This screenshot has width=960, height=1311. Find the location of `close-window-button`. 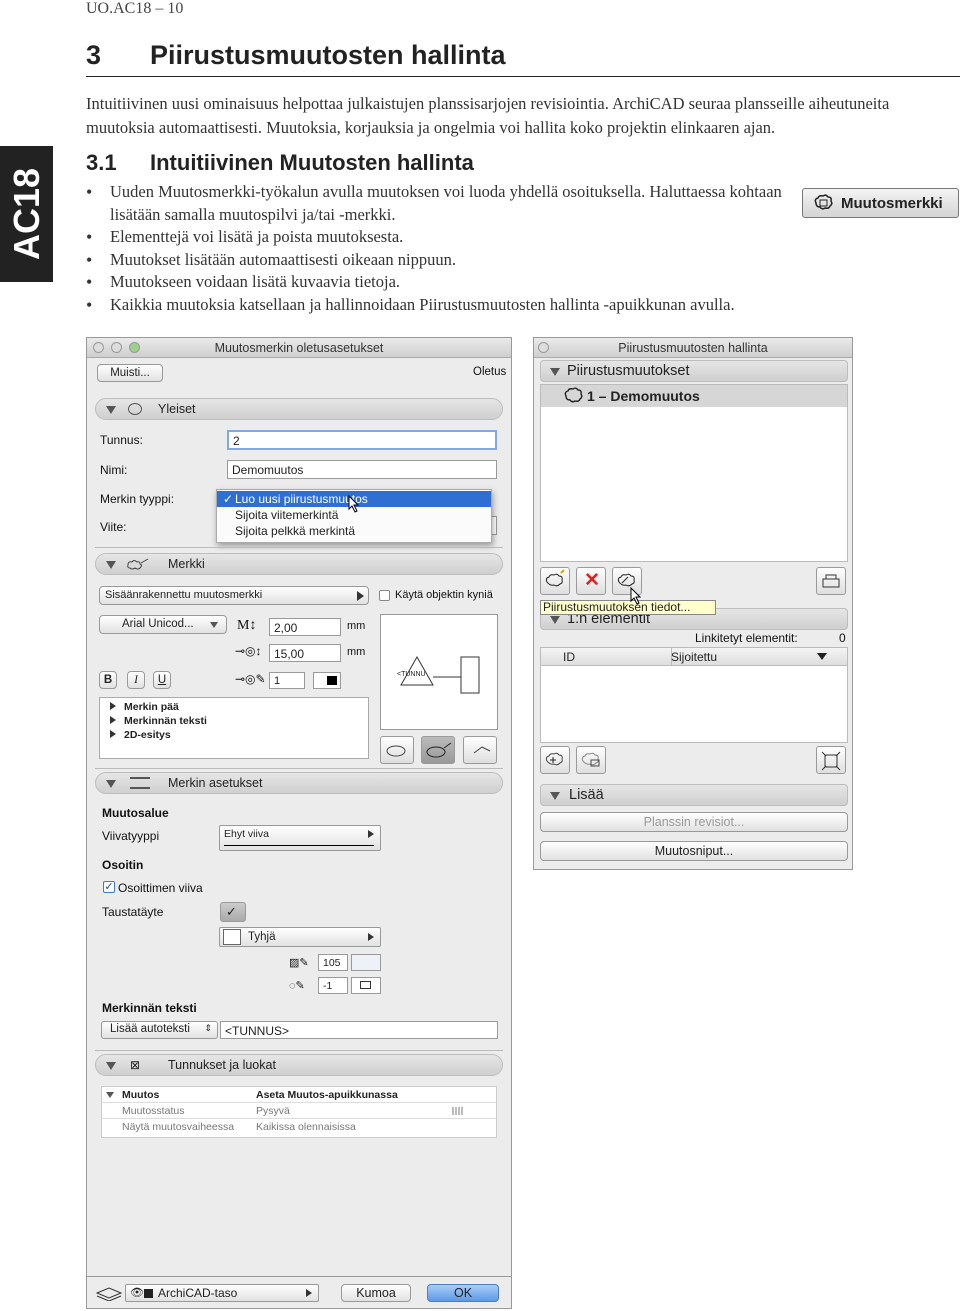

close-window-button is located at coordinates (98, 347).